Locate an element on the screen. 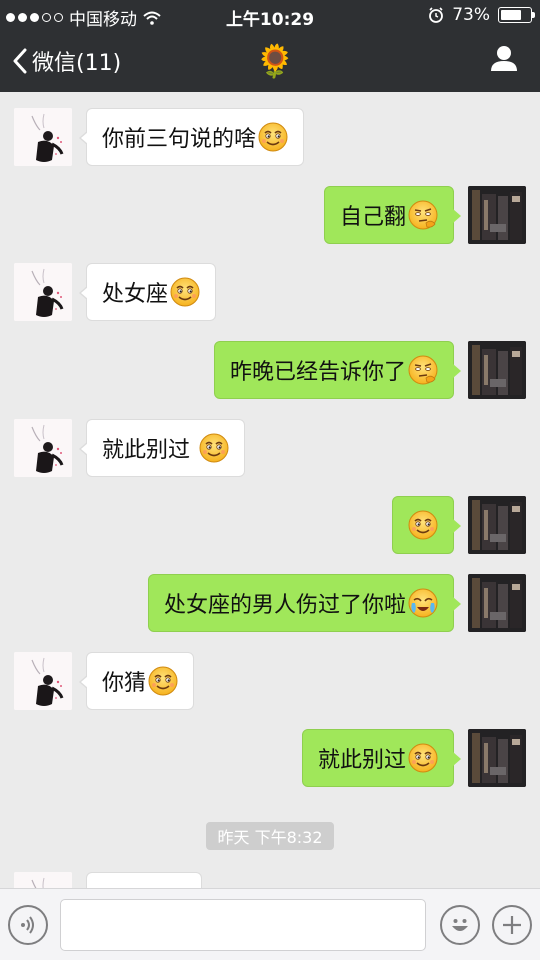 This screenshot has width=540, height=960. input-bar is located at coordinates (270, 924).